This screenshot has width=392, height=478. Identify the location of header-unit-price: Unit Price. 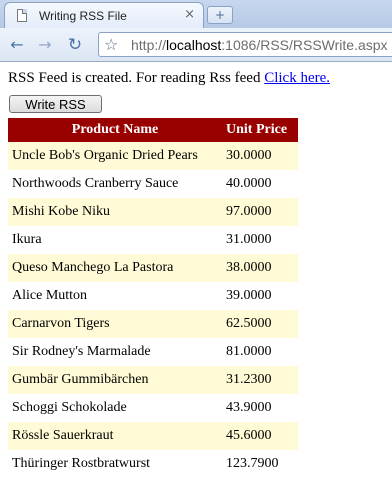
(260, 130).